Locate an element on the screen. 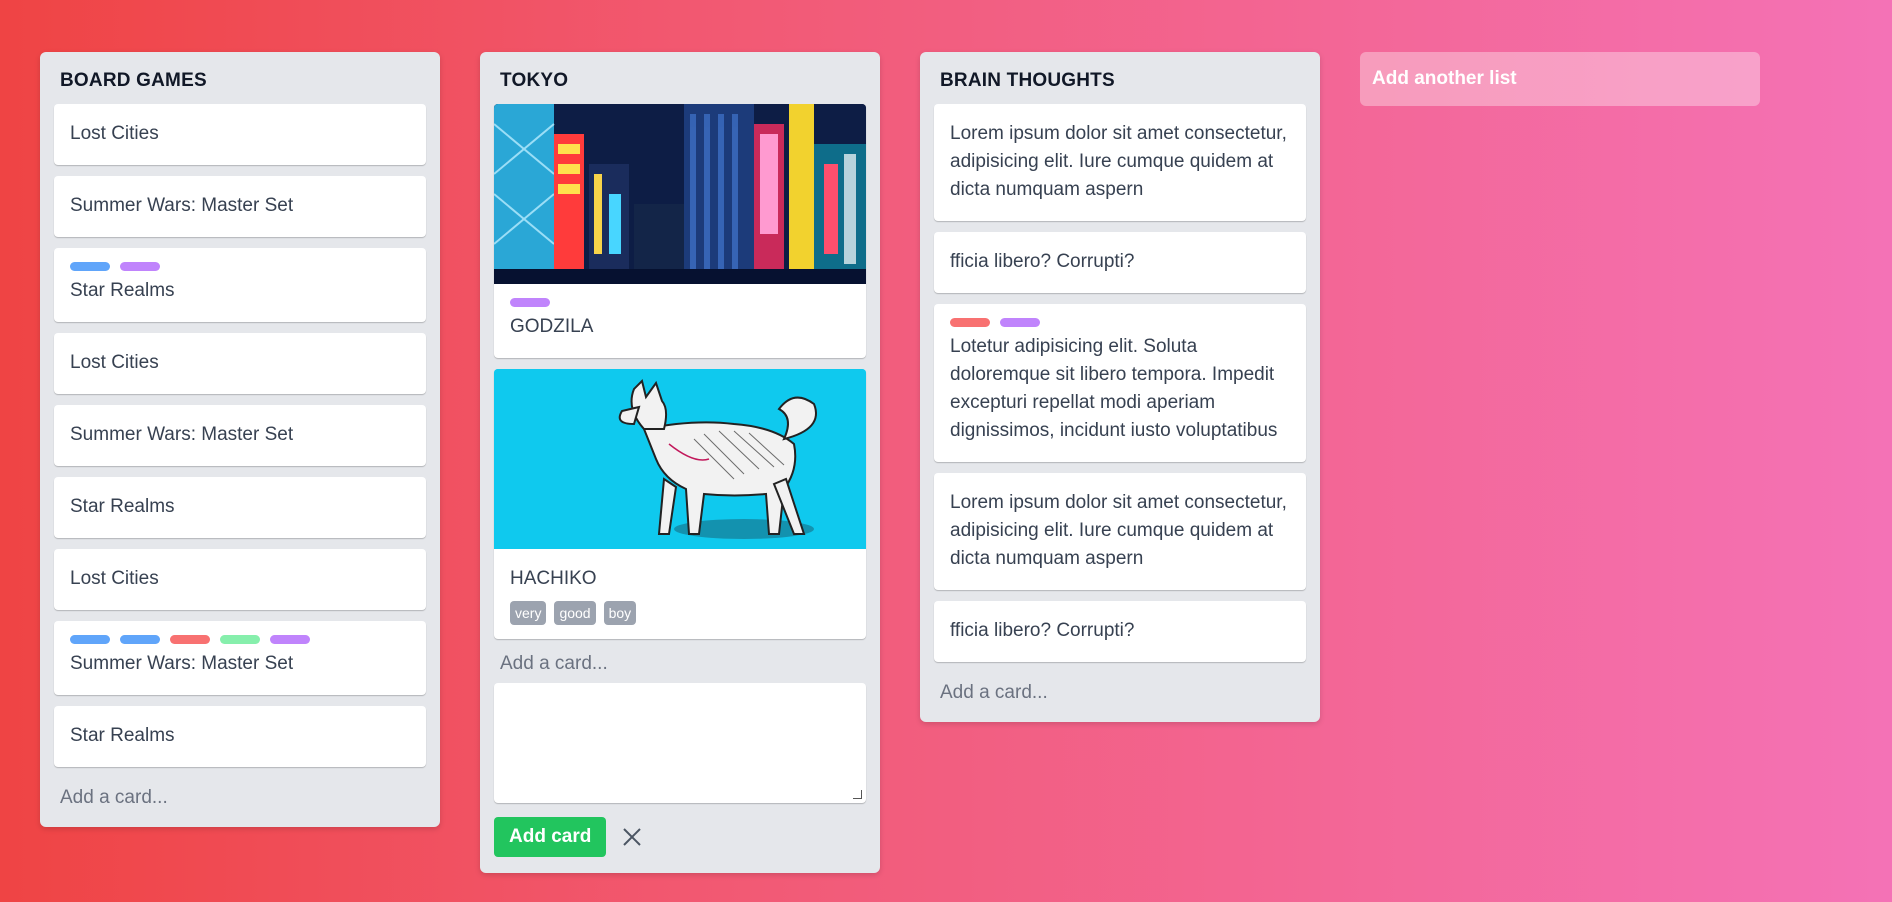 Image resolution: width=1892 pixels, height=902 pixels. card: GODZILA is located at coordinates (680, 231).